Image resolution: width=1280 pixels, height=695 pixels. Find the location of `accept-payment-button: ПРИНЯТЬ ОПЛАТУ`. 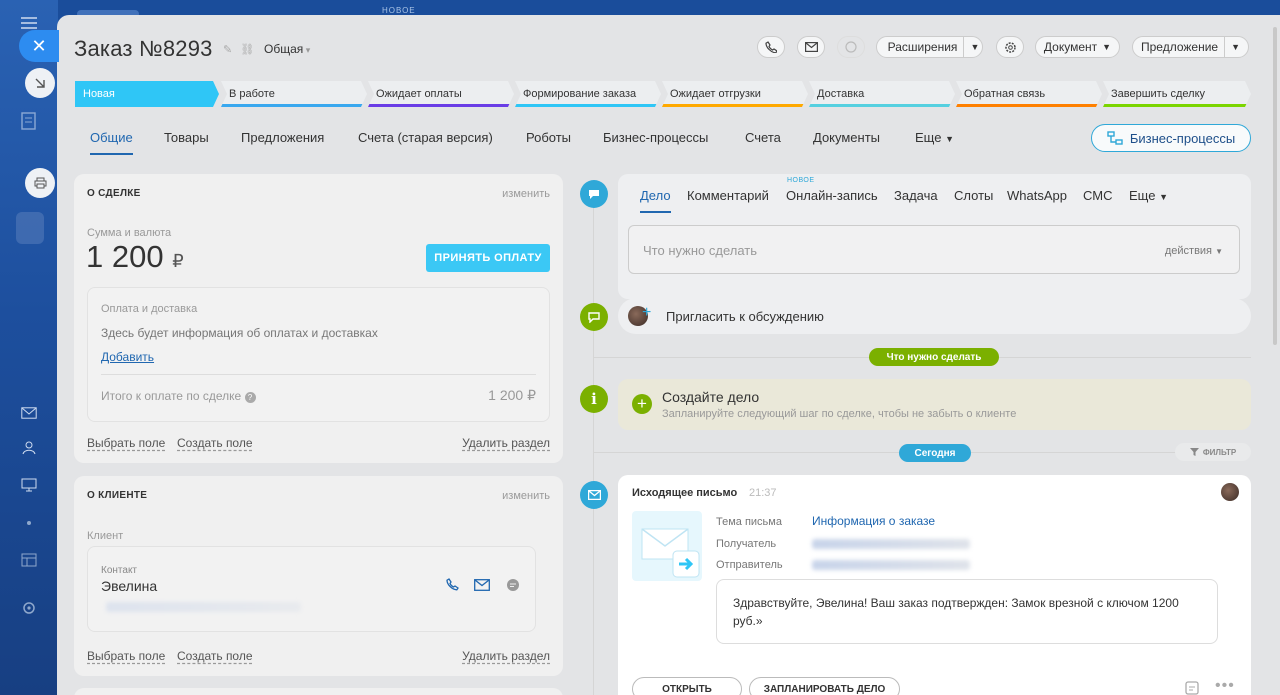

accept-payment-button: ПРИНЯТЬ ОПЛАТУ is located at coordinates (488, 258).